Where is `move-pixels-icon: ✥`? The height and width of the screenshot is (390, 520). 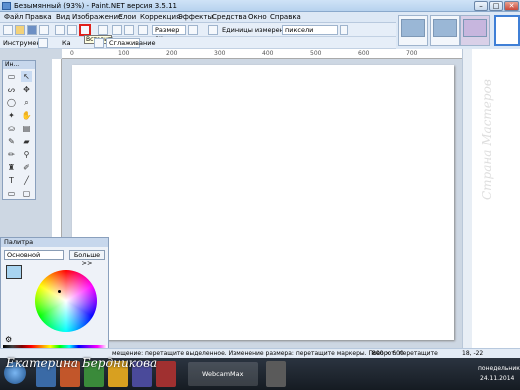 move-pixels-icon: ✥ is located at coordinates (26, 89).